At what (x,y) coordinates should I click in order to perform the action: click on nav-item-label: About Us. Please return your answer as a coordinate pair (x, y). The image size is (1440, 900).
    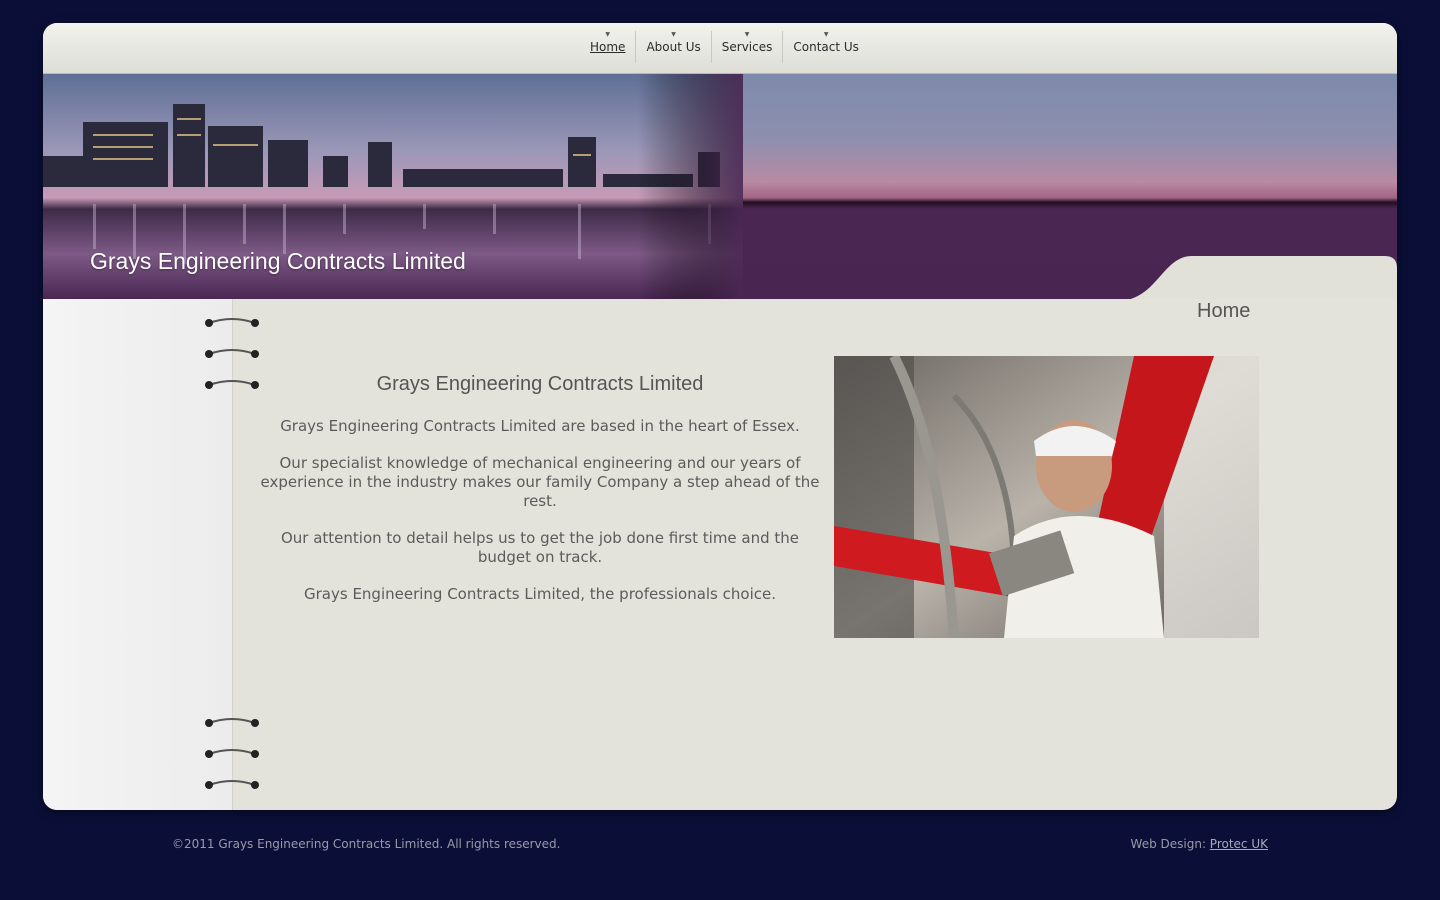
    Looking at the image, I should click on (673, 47).